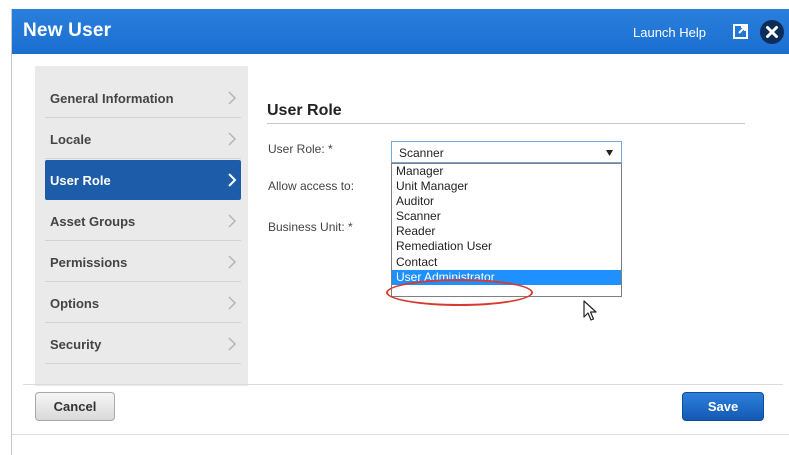 The width and height of the screenshot is (789, 455). I want to click on user-role-label: User Role: *, so click(300, 149).